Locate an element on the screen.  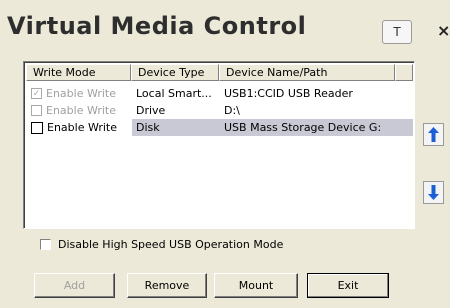
mount-button: Mount is located at coordinates (256, 285).